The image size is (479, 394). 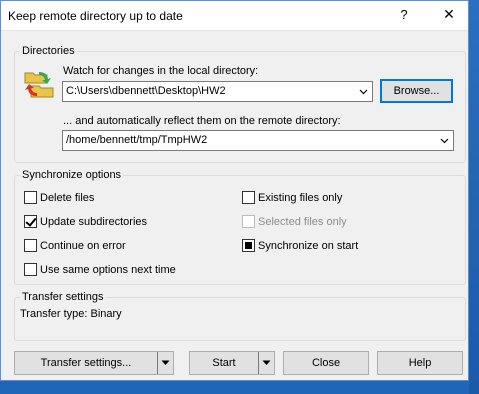 What do you see at coordinates (48, 51) in the screenshot?
I see `directories-group-label: Directories` at bounding box center [48, 51].